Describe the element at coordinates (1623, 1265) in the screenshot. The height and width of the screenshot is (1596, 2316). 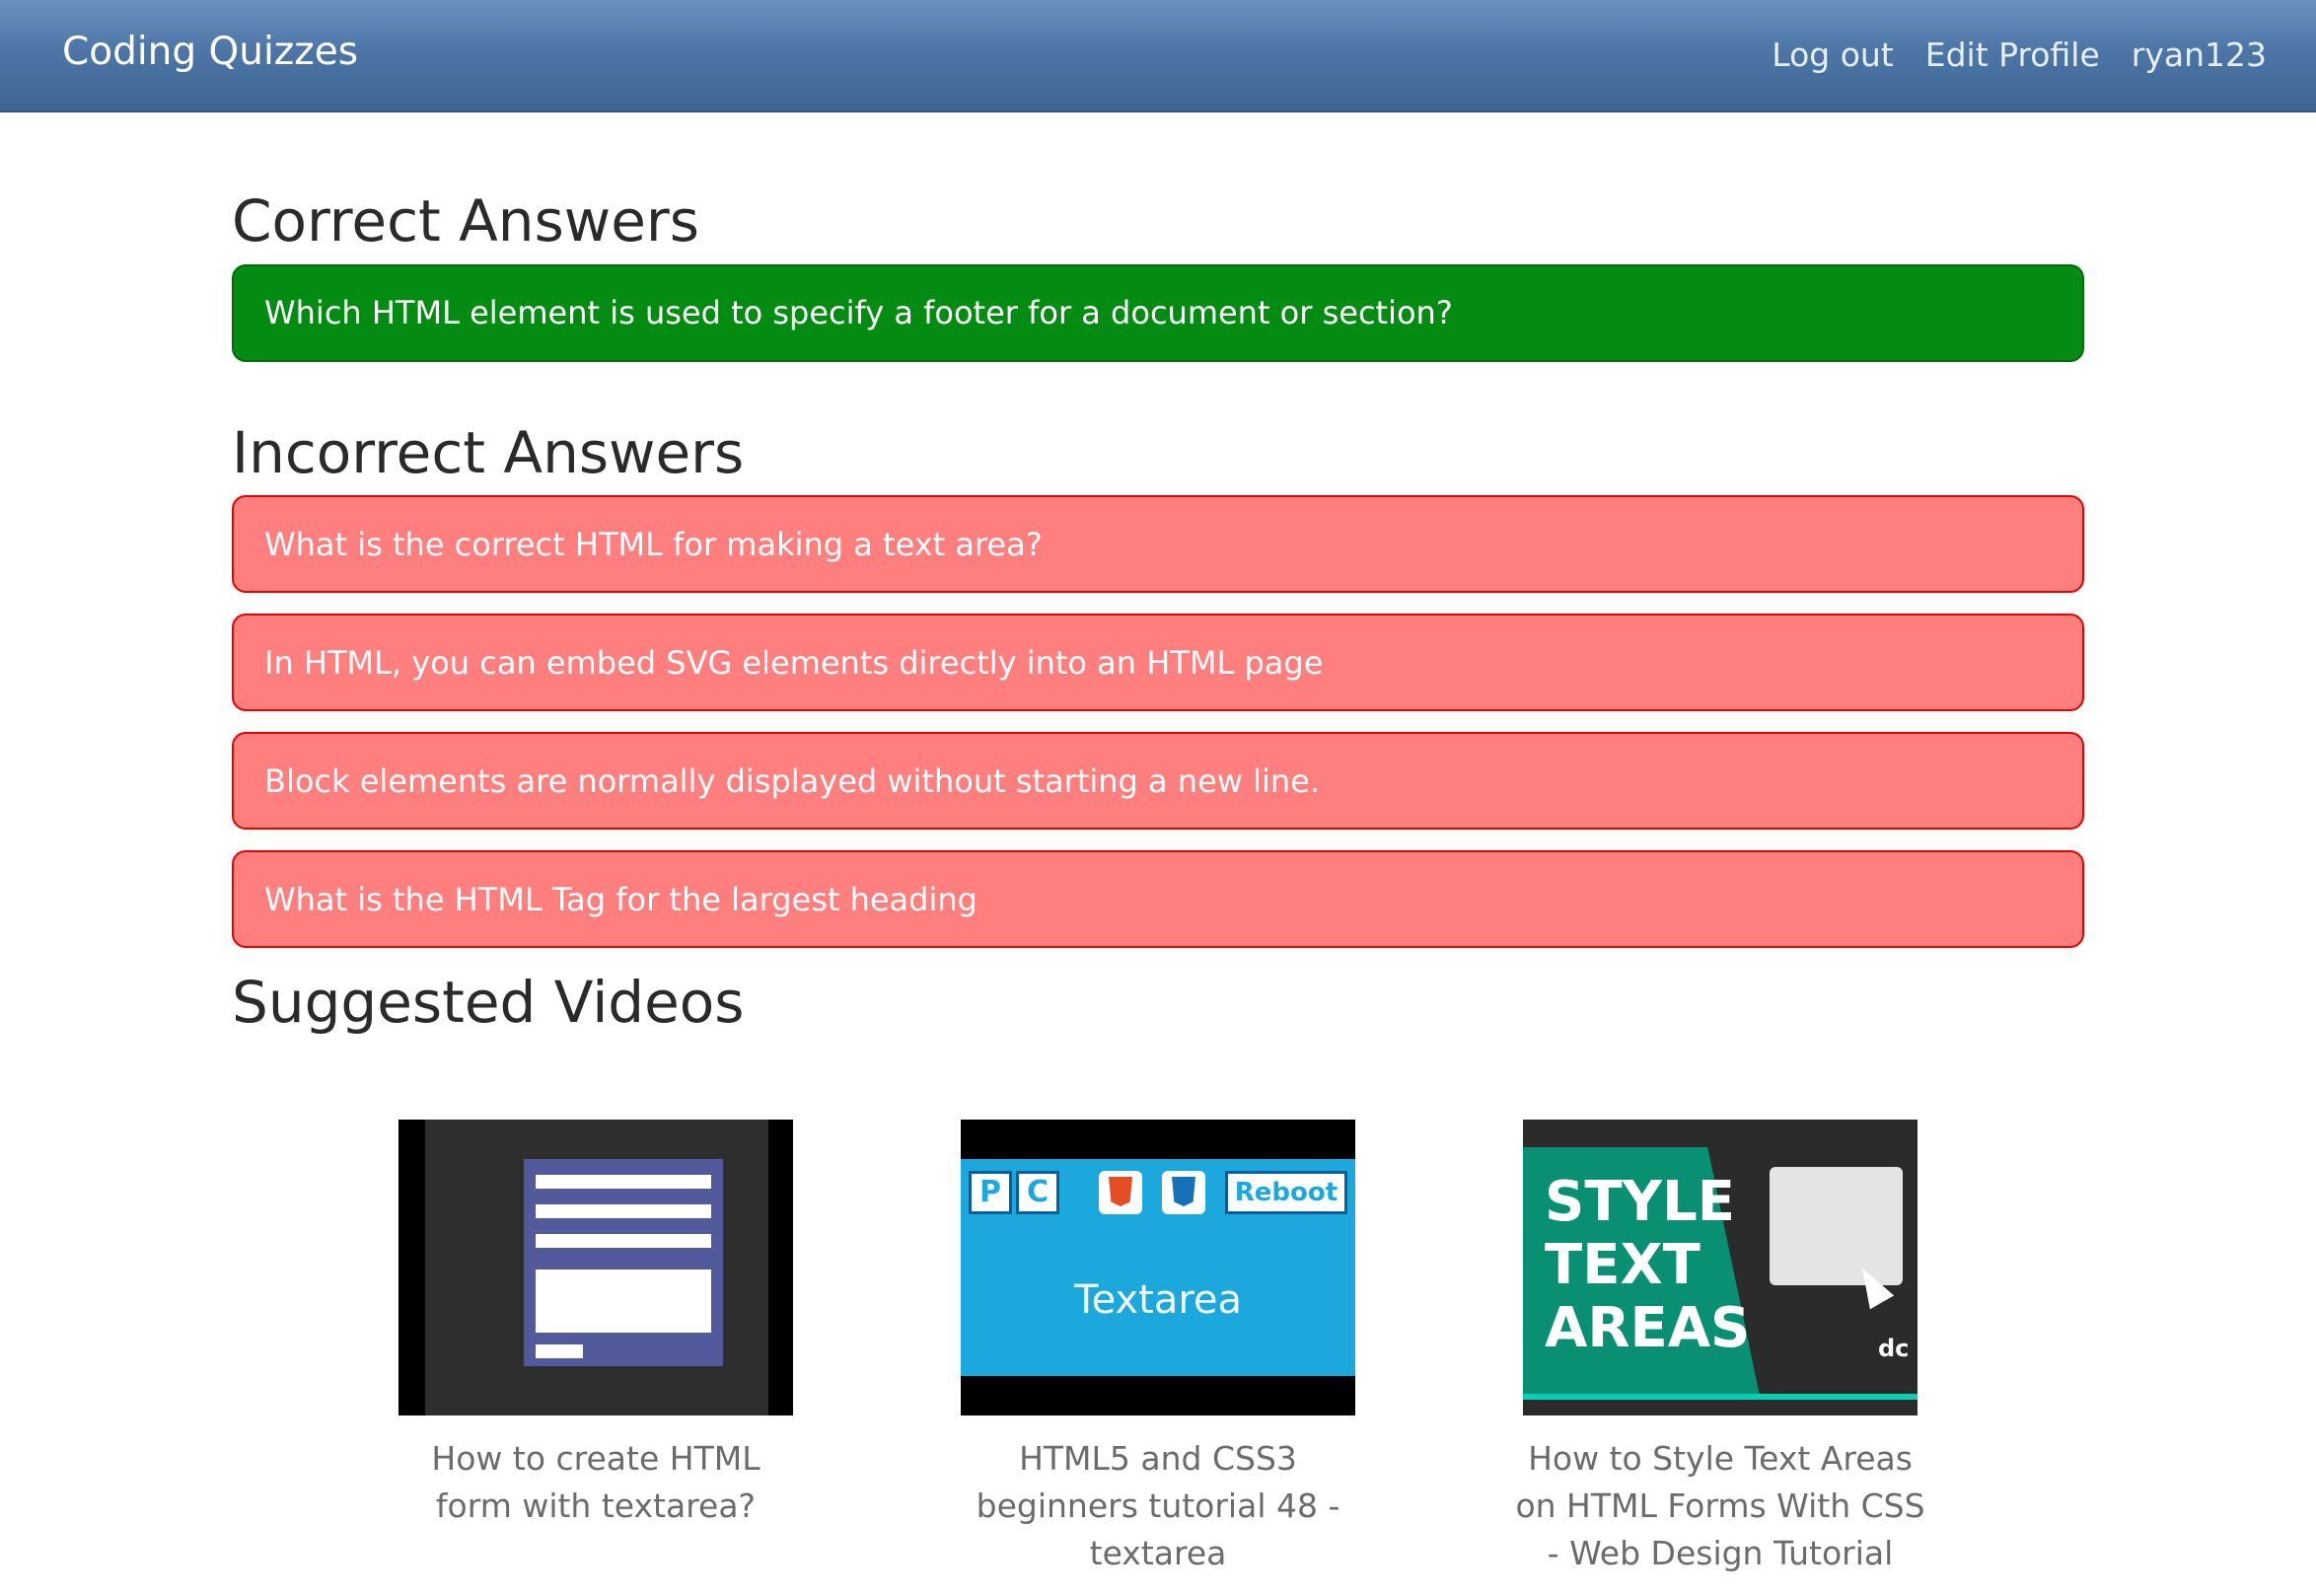
I see `thumbnail-word: TEXT` at that location.